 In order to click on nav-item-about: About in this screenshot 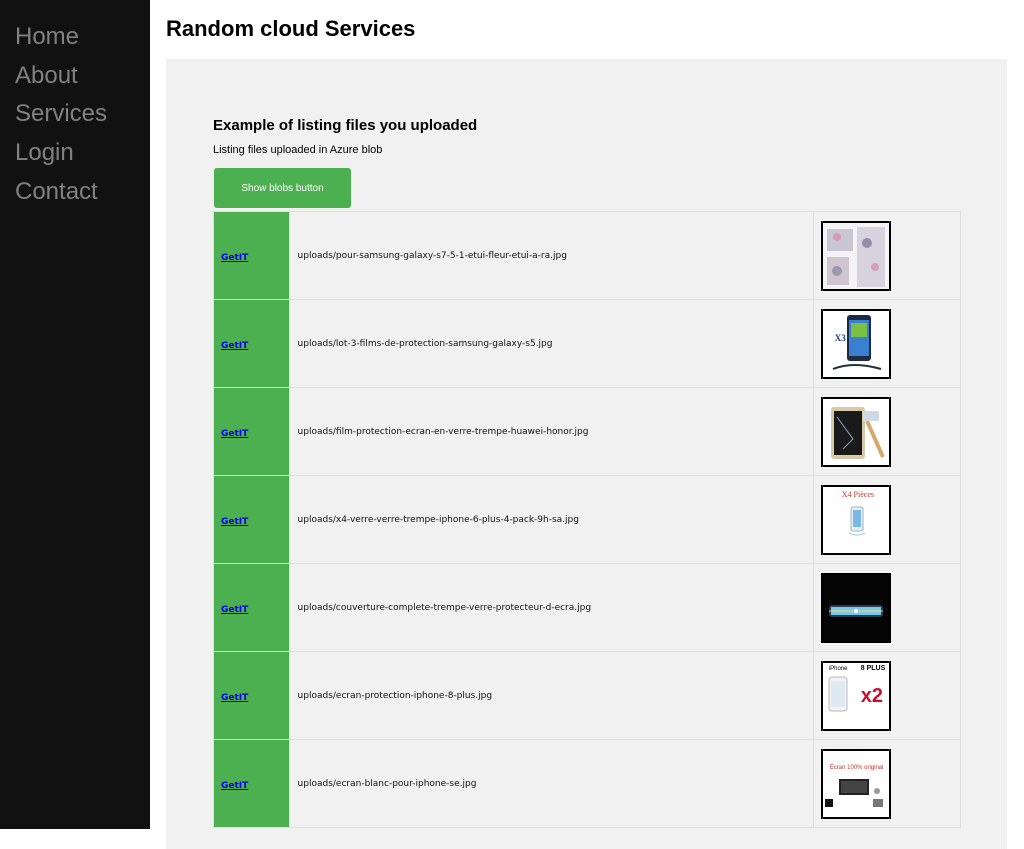, I will do `click(75, 76)`.